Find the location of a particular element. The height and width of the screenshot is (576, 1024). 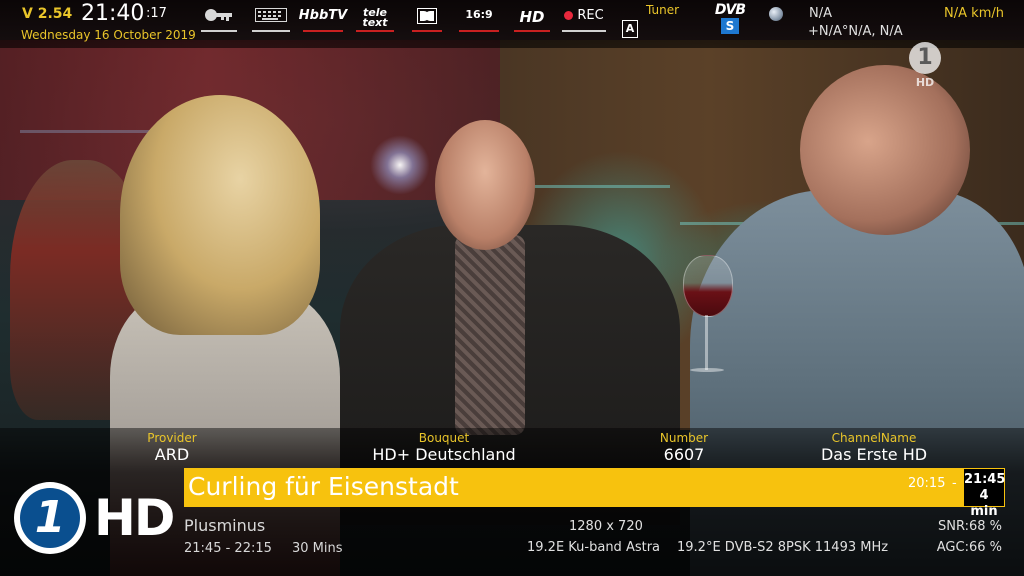

transponder-info: 19.2°E DVB-S2 8PSK 11493 MHz is located at coordinates (783, 547).